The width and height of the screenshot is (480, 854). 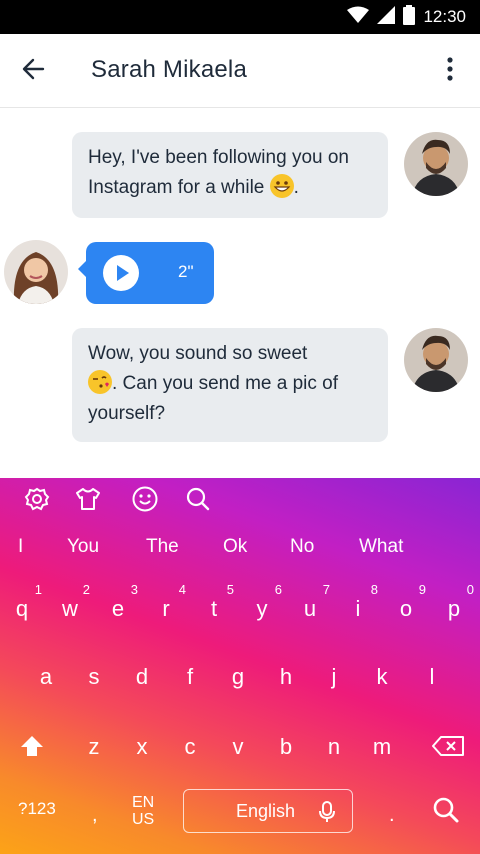 What do you see at coordinates (46, 677) in the screenshot?
I see `key-a: a` at bounding box center [46, 677].